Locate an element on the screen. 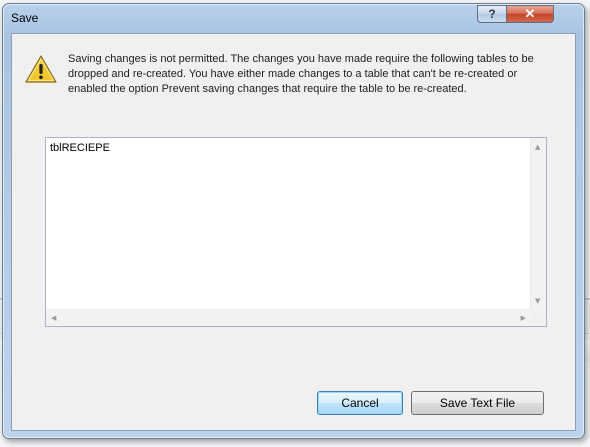 The height and width of the screenshot is (447, 590). cancel-button: Cancel is located at coordinates (360, 403).